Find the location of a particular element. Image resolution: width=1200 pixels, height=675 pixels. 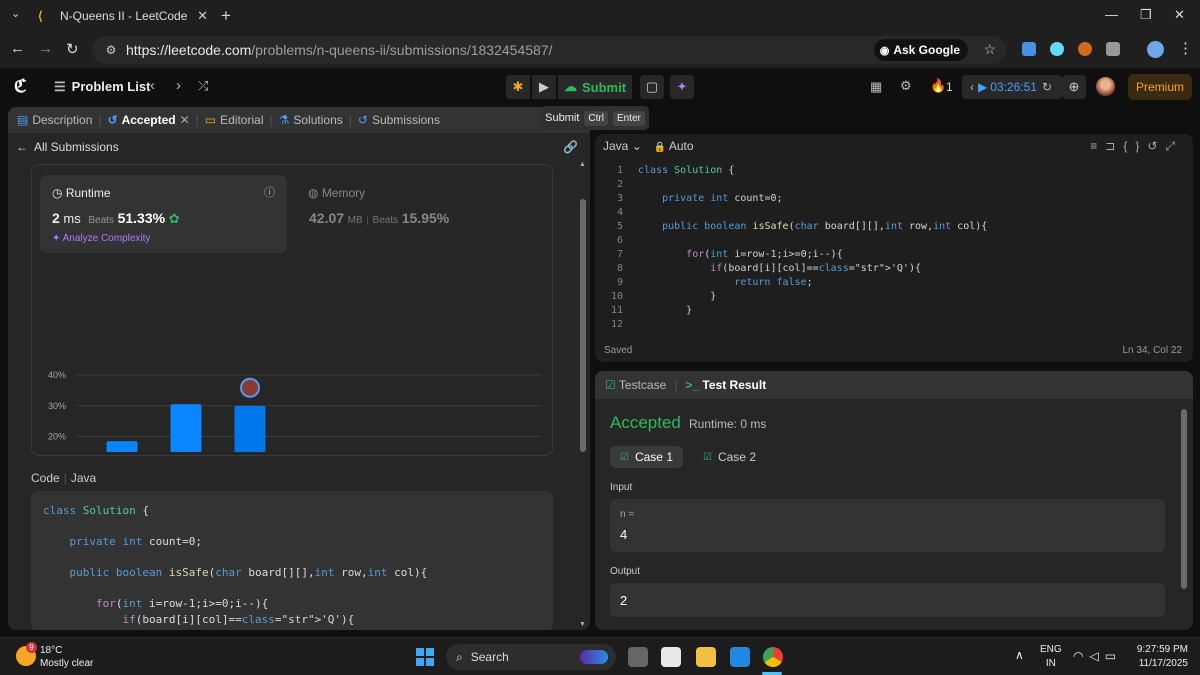

user-avatar is located at coordinates (1105, 86).